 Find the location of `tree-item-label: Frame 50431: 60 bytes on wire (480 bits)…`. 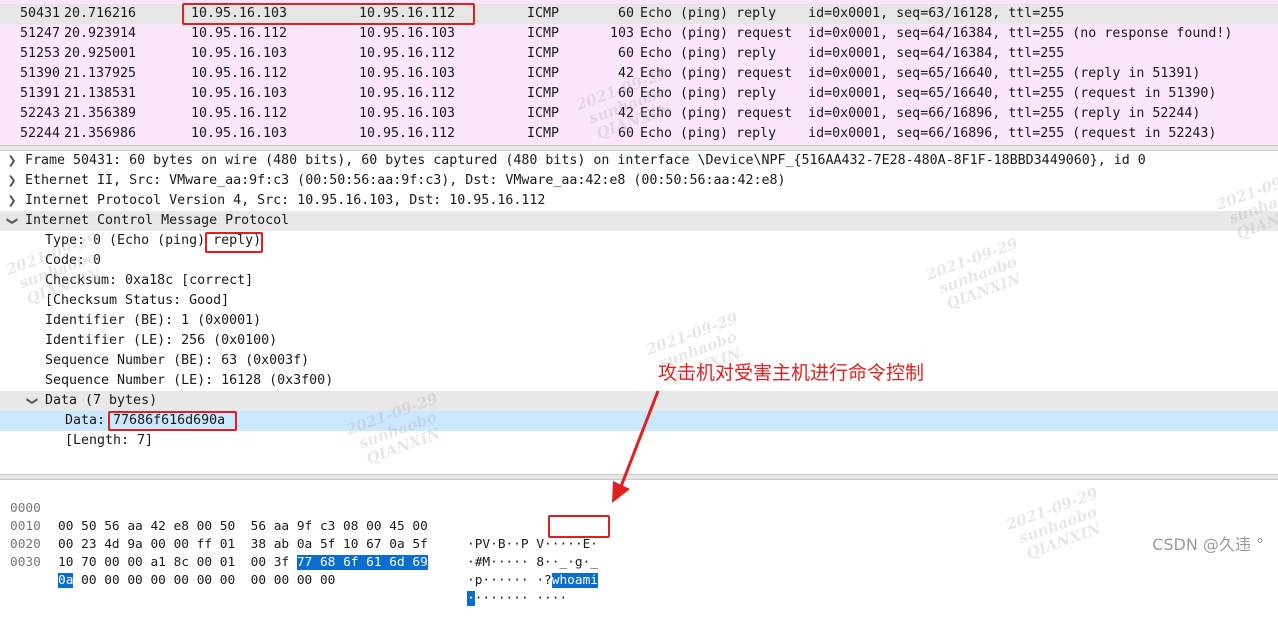

tree-item-label: Frame 50431: 60 bytes on wire (480 bits)… is located at coordinates (585, 160).